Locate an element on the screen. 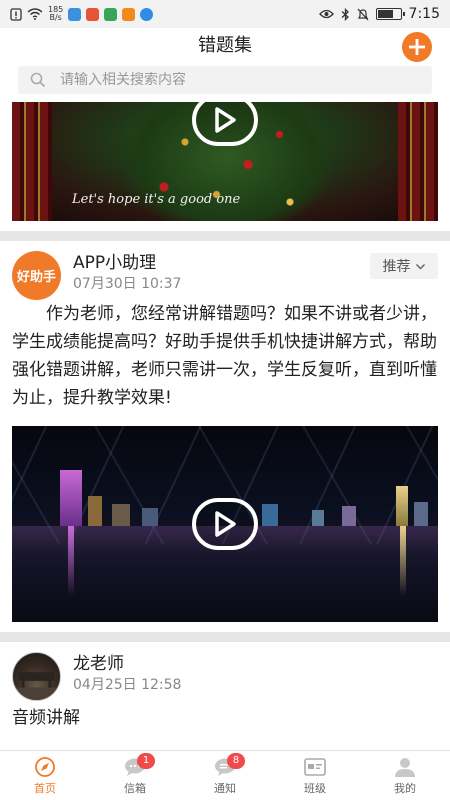 The image size is (450, 800). avatar is located at coordinates (36, 676).